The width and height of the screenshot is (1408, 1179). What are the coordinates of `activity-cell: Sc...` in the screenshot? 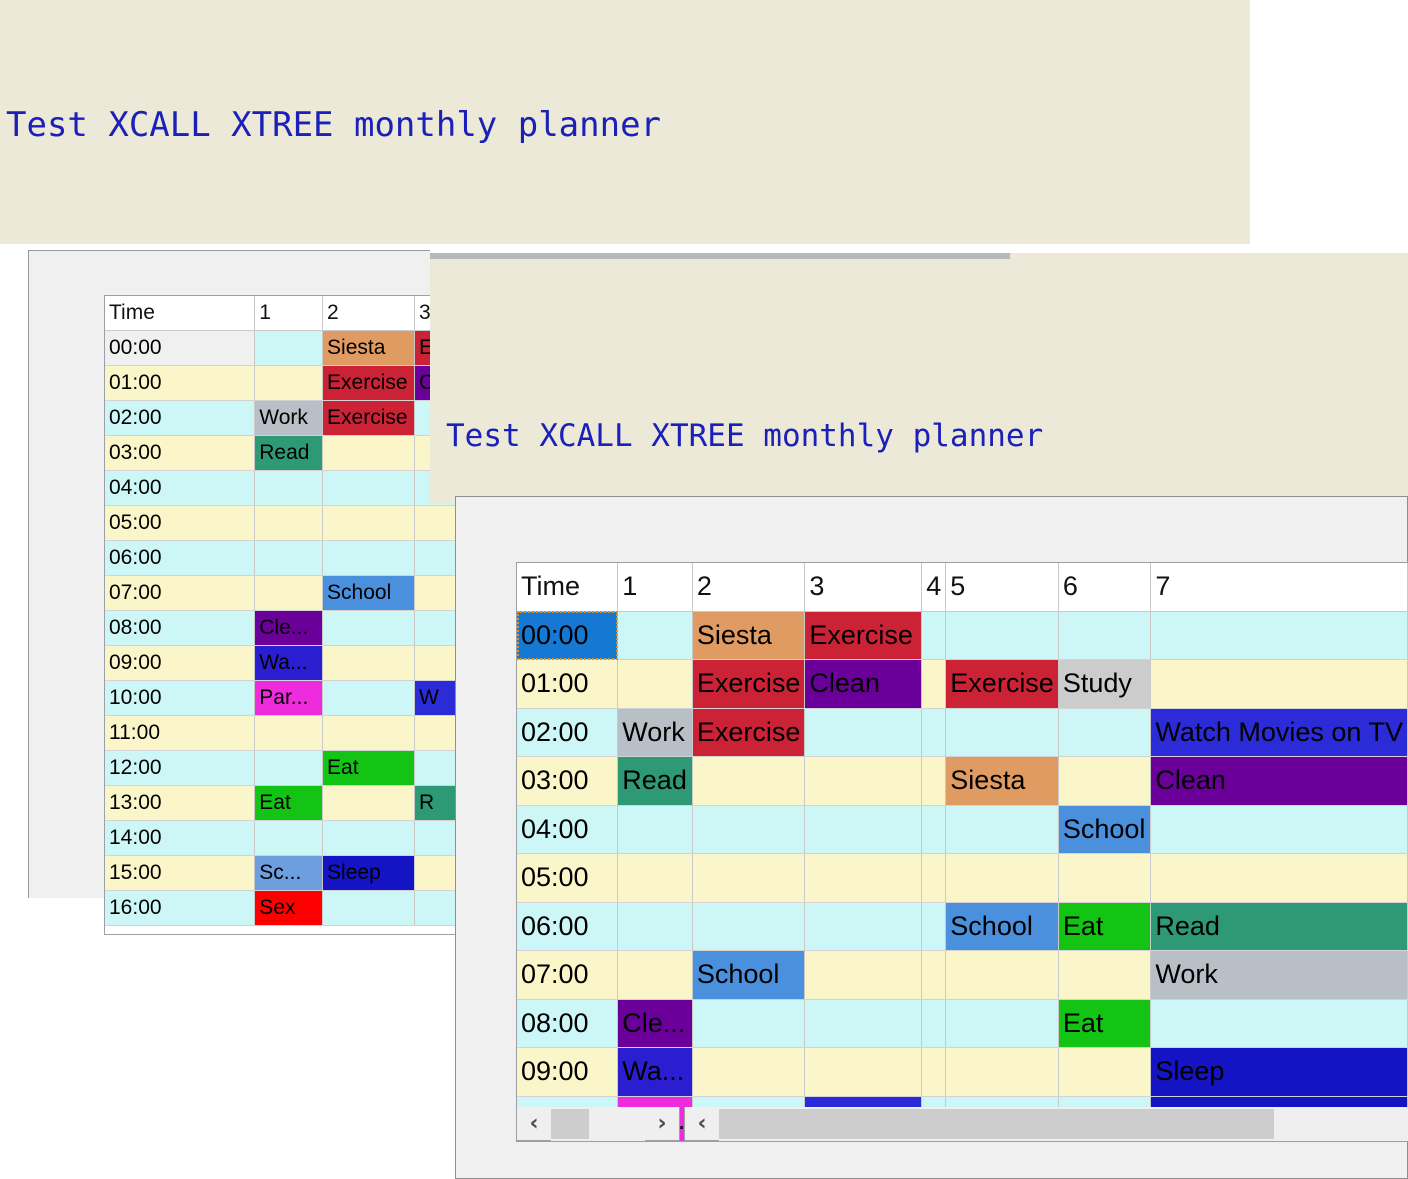 It's located at (289, 873).